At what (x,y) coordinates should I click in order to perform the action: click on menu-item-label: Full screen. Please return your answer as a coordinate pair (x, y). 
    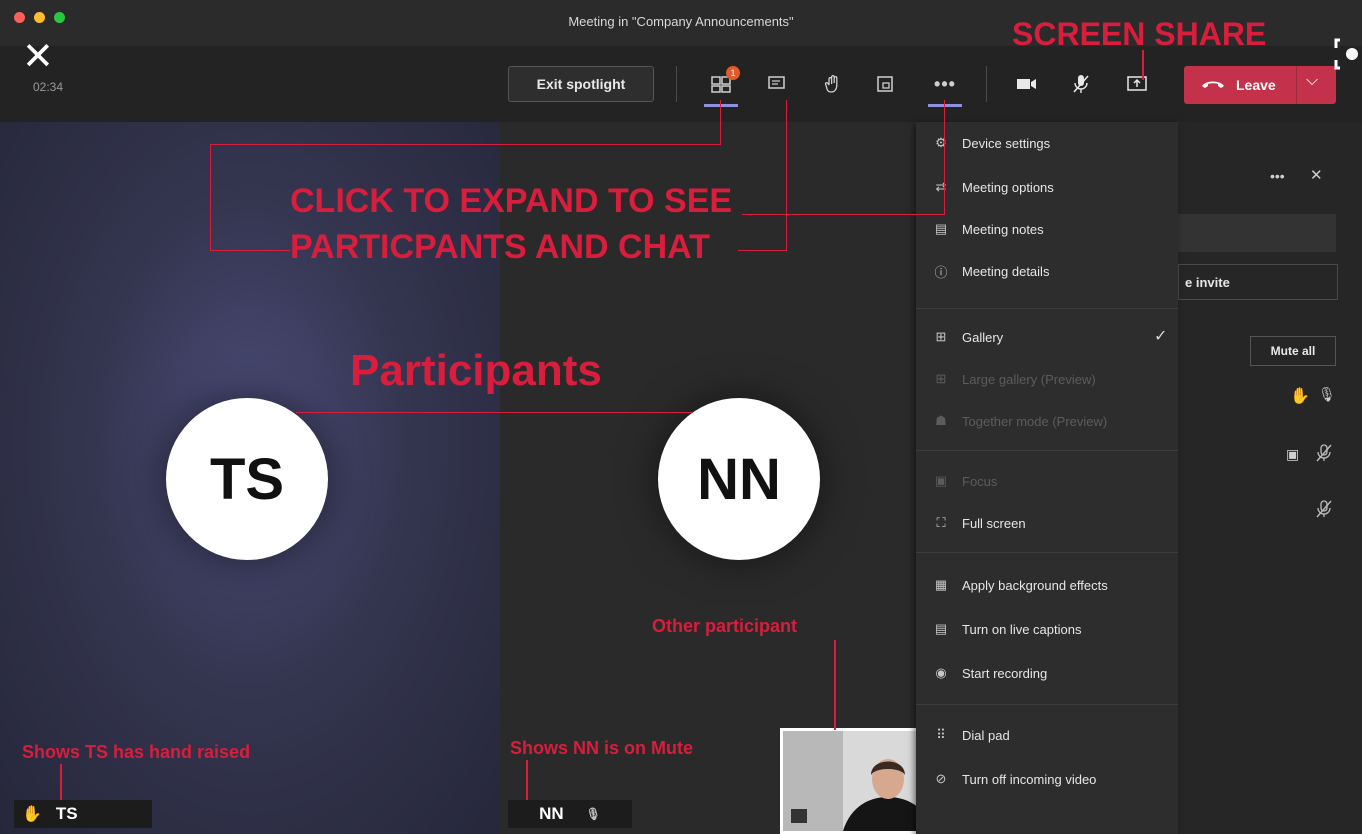
    Looking at the image, I should click on (994, 523).